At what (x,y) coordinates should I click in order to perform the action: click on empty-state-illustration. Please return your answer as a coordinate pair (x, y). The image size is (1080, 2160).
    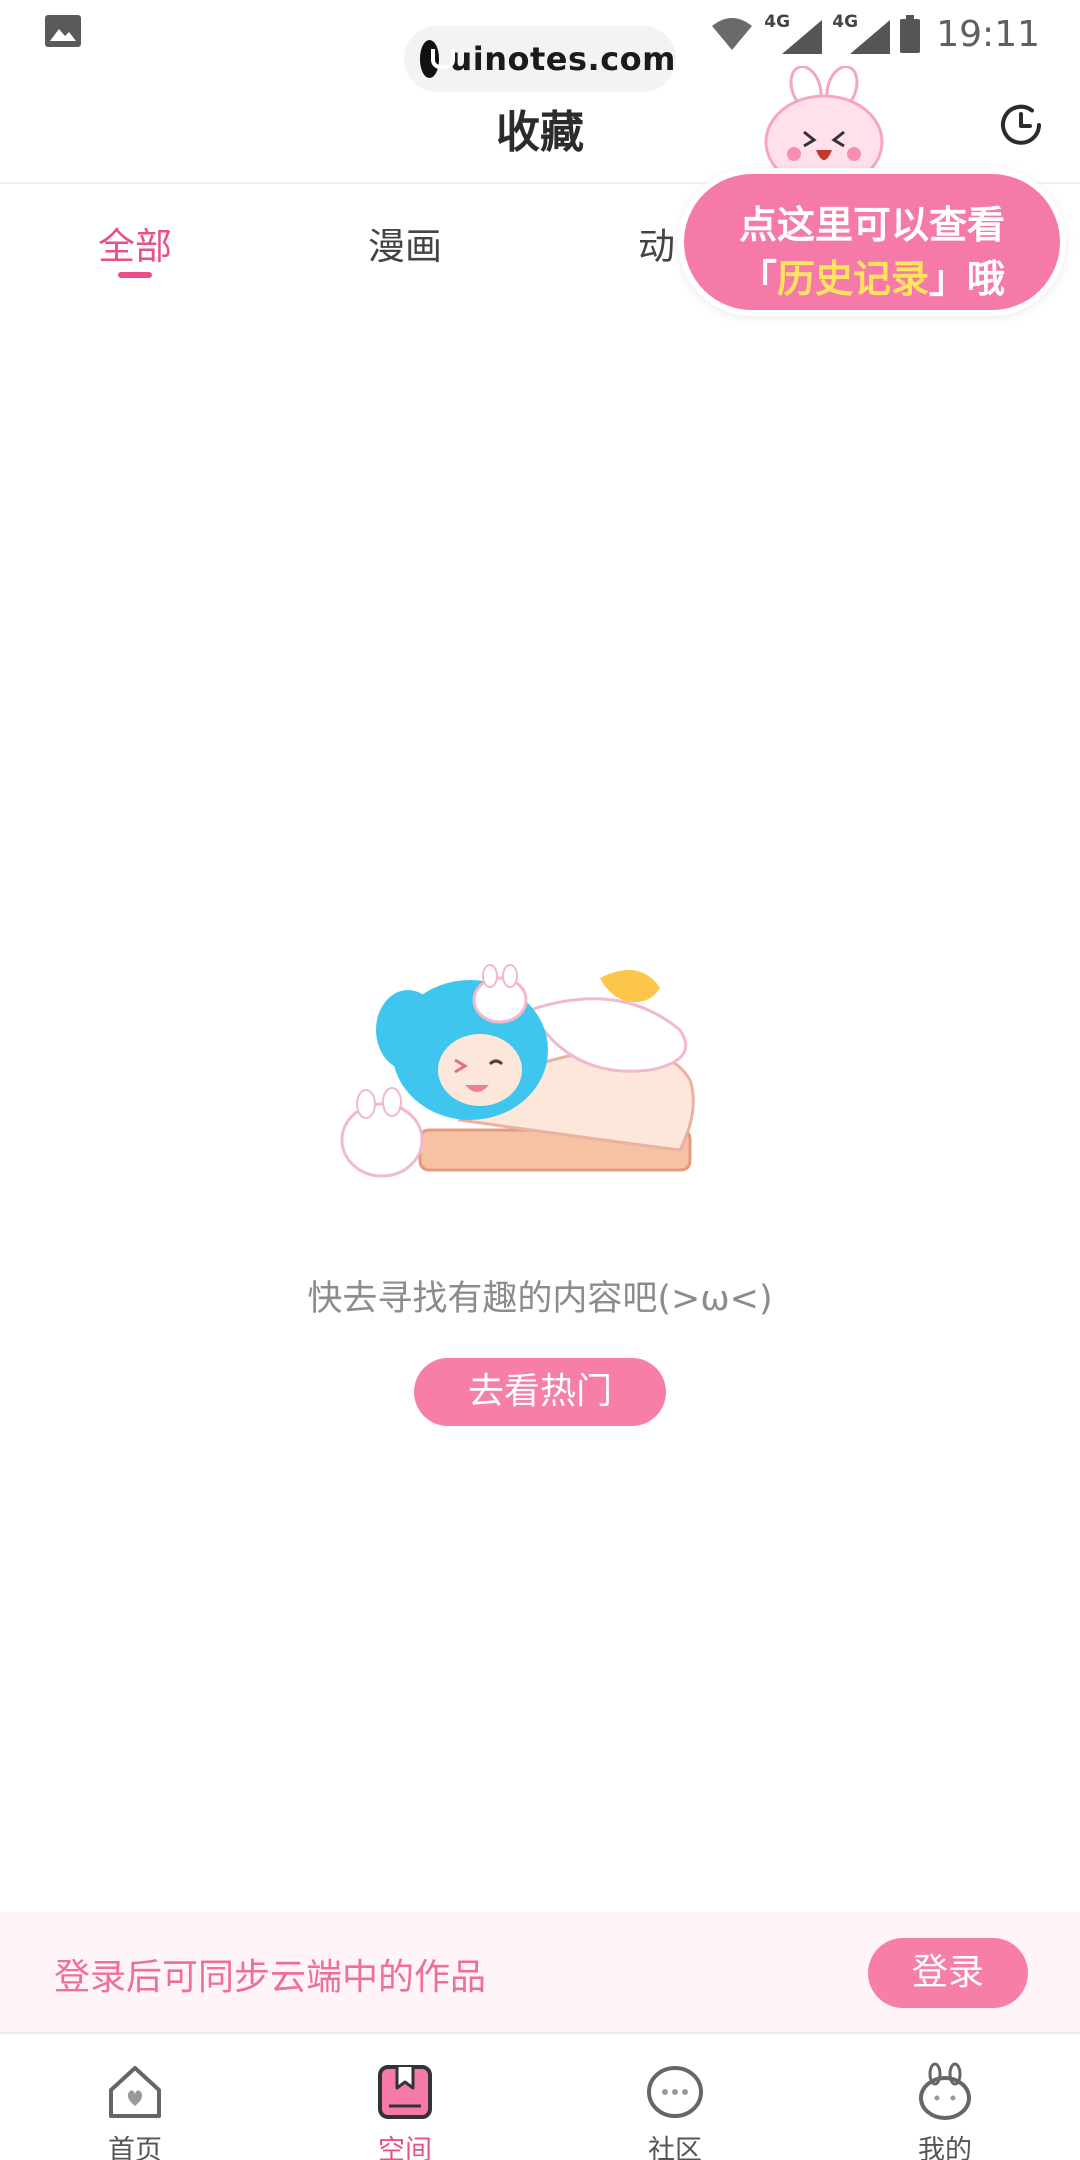
    Looking at the image, I should click on (517, 1071).